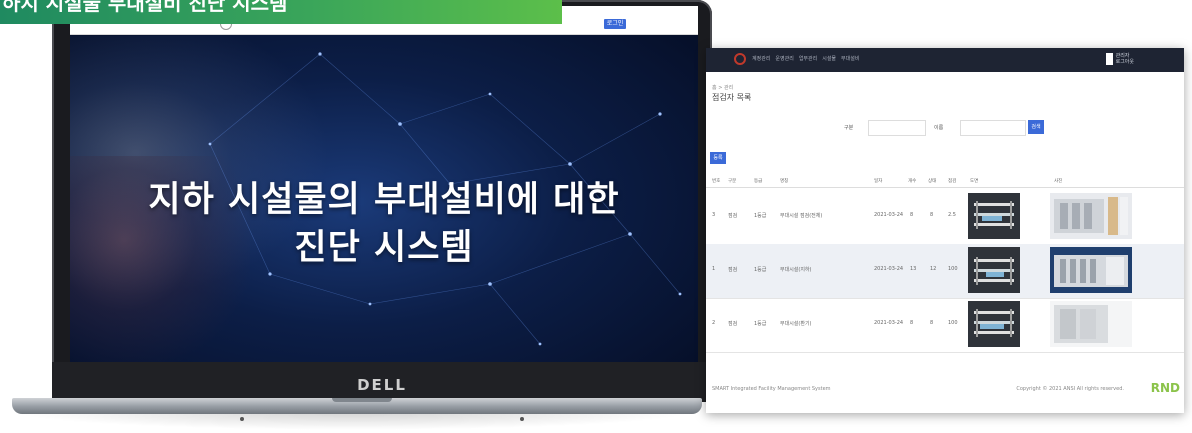 This screenshot has width=1192, height=433. I want to click on col-status: 상태, so click(932, 181).